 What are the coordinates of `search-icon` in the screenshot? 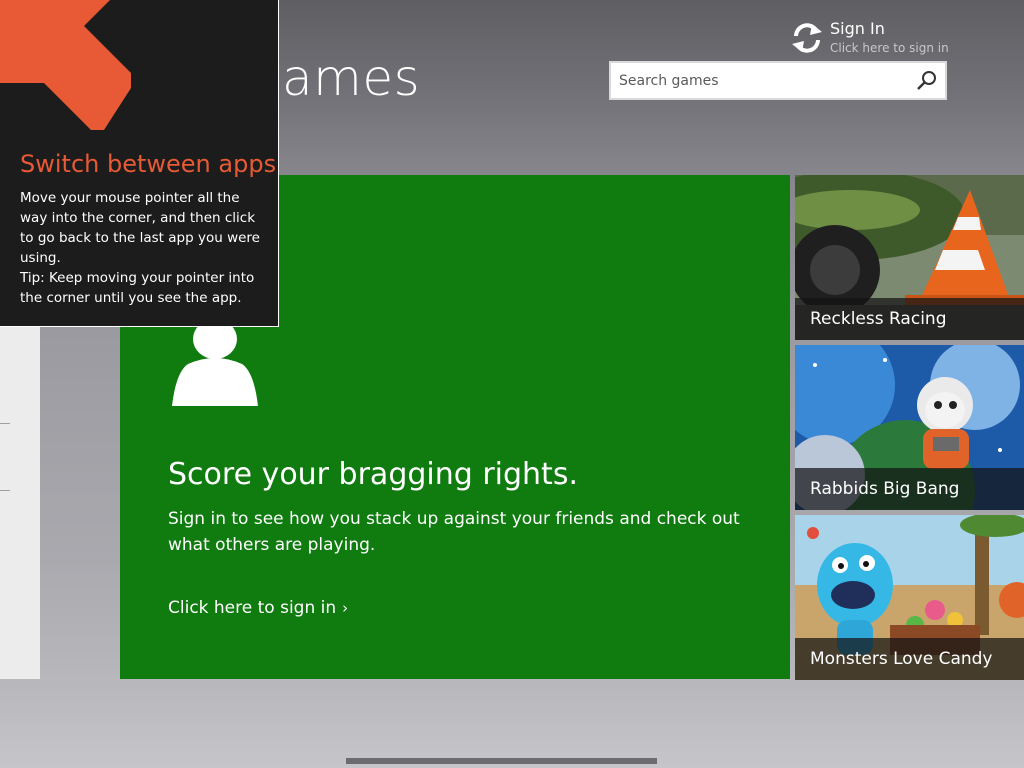 It's located at (927, 81).